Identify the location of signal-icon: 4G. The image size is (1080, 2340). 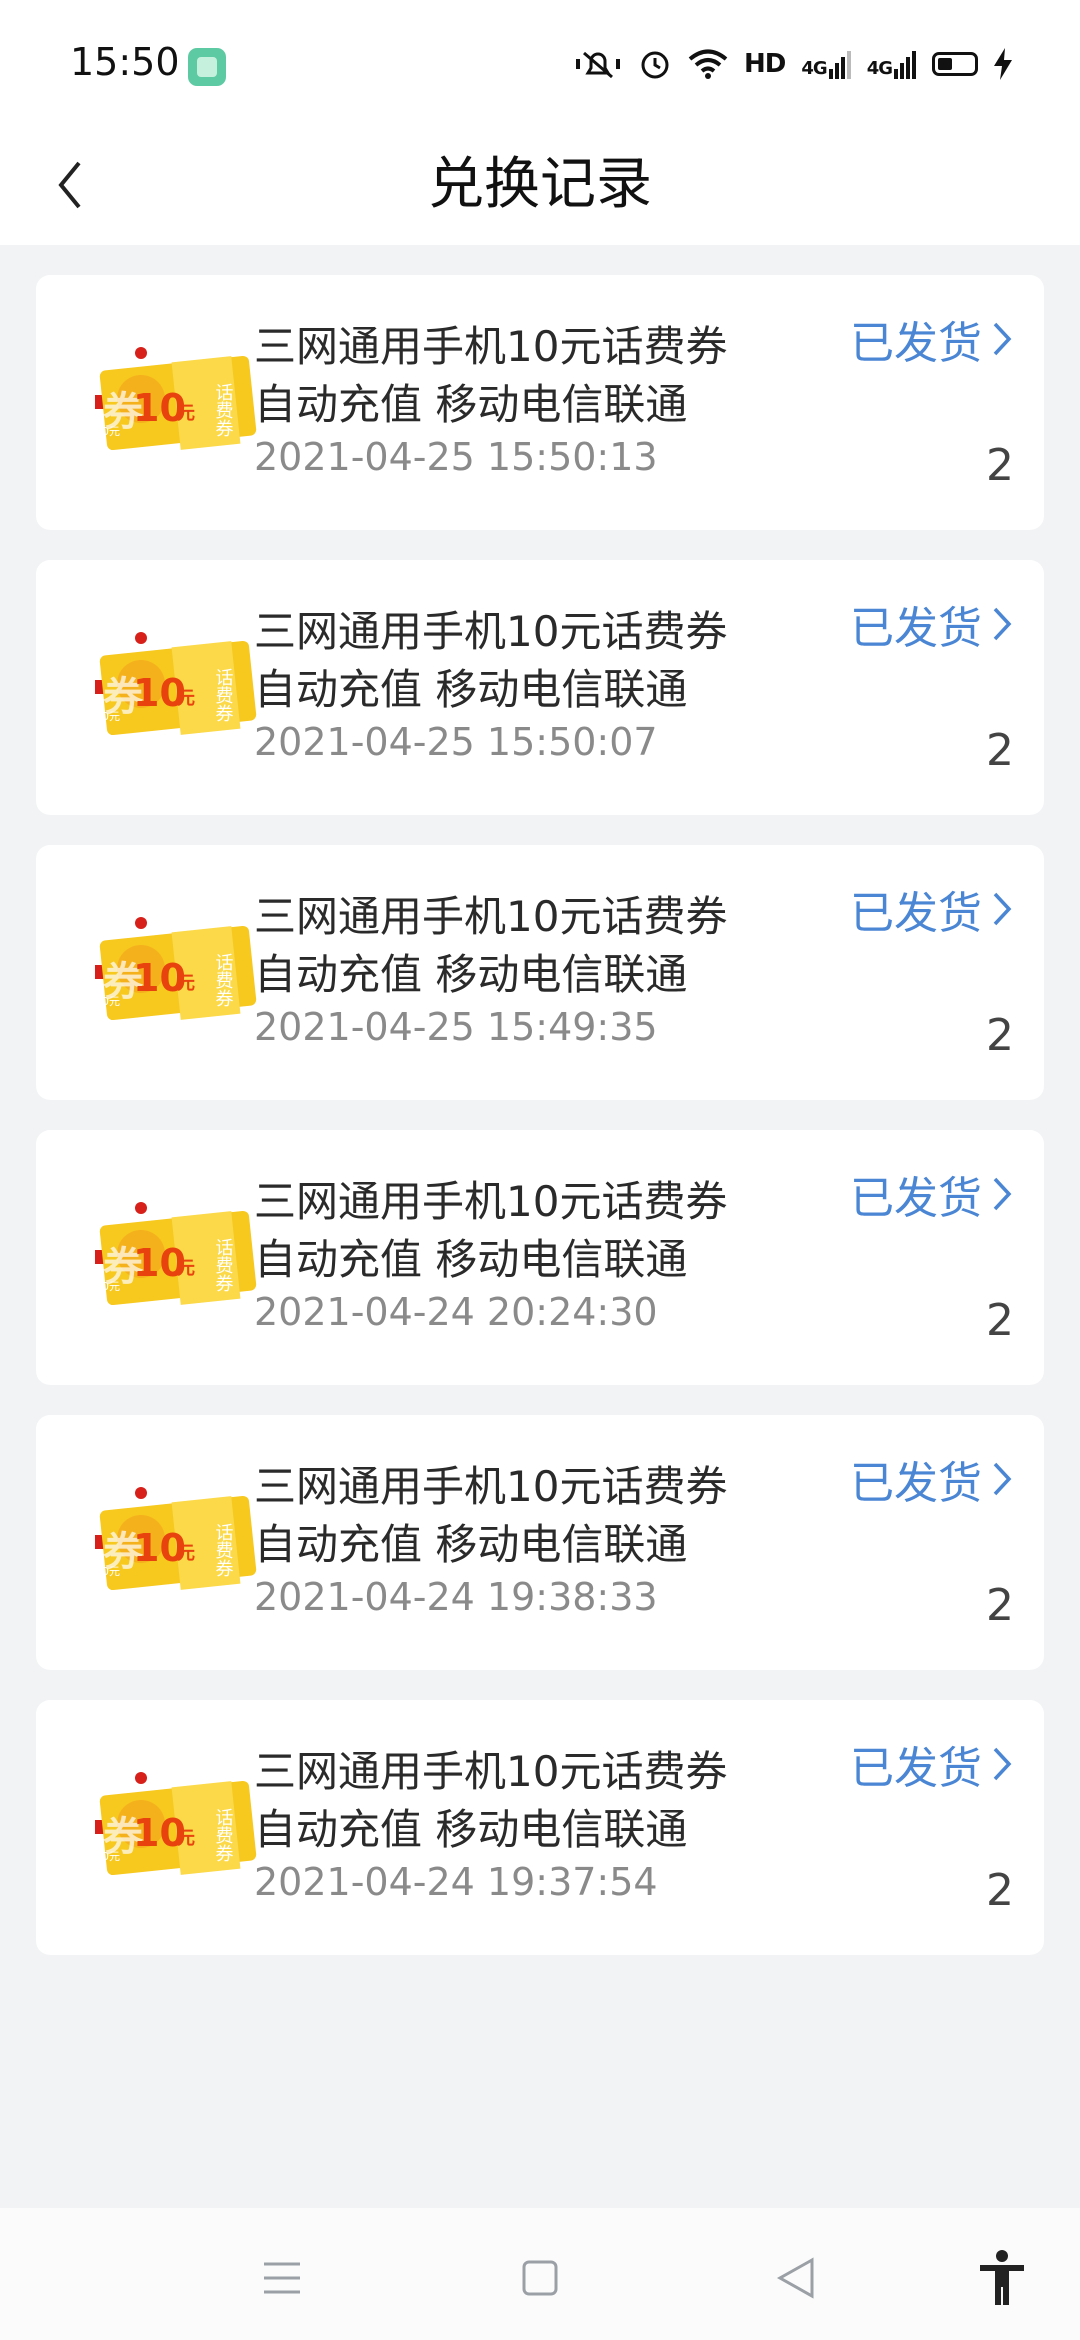
(826, 64).